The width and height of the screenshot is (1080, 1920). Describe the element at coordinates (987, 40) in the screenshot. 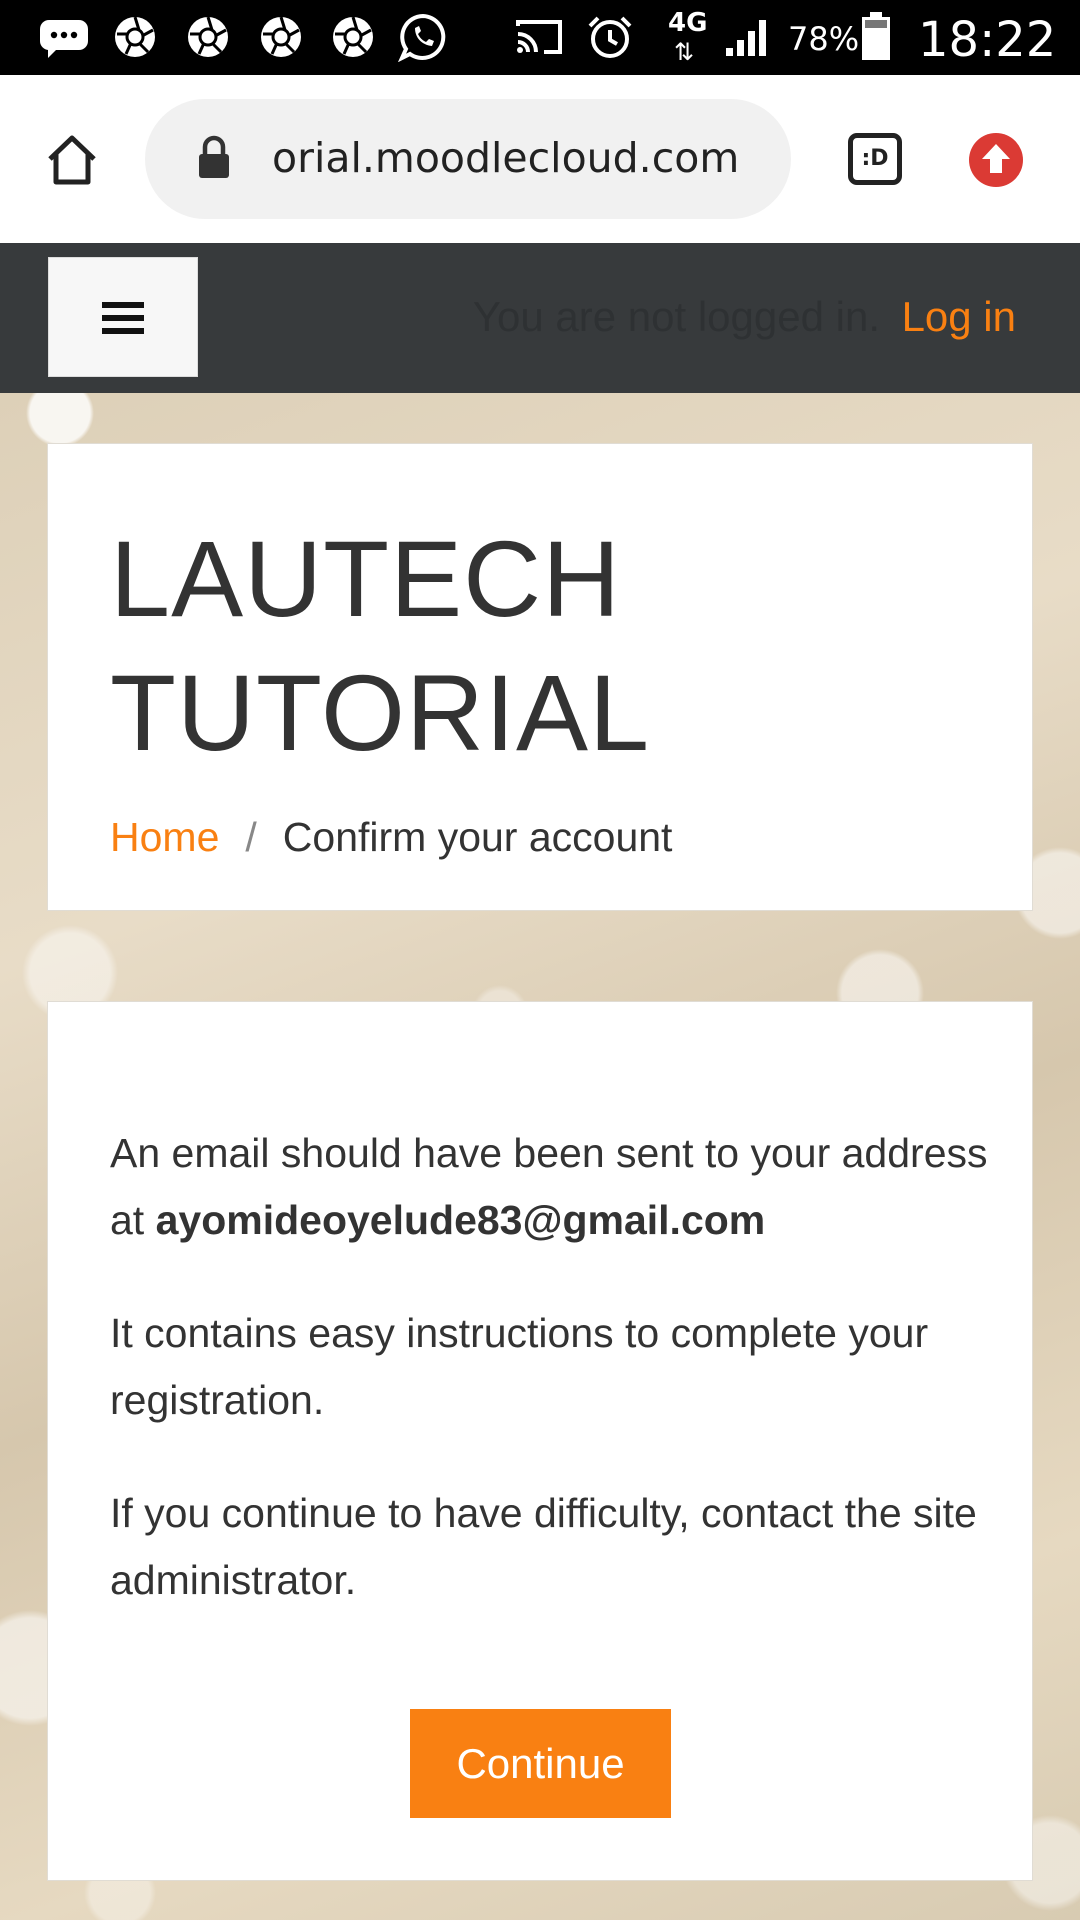

I see `clock: 18:22` at that location.